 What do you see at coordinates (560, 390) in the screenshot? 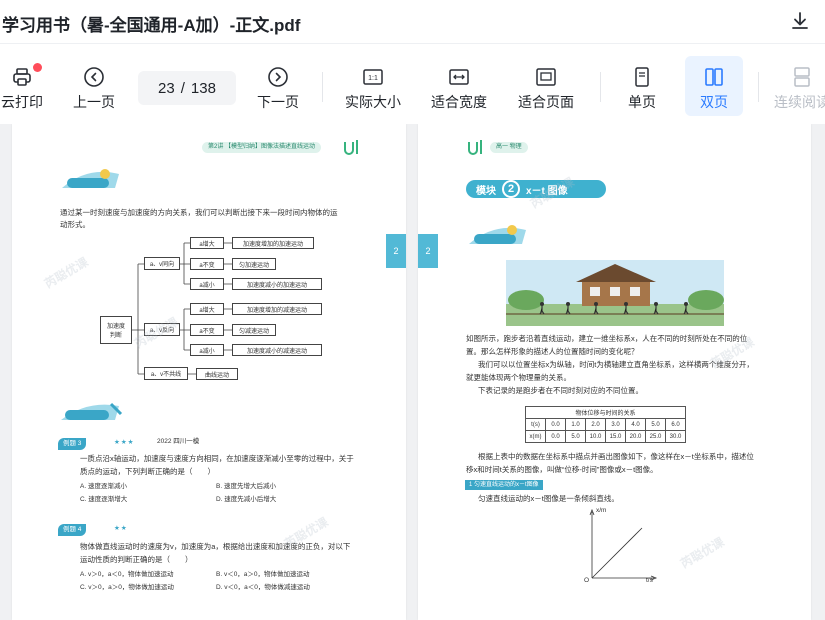
I see `body-text: 下表记录的是跑步者在不同时刻对应的不同位置。` at bounding box center [560, 390].